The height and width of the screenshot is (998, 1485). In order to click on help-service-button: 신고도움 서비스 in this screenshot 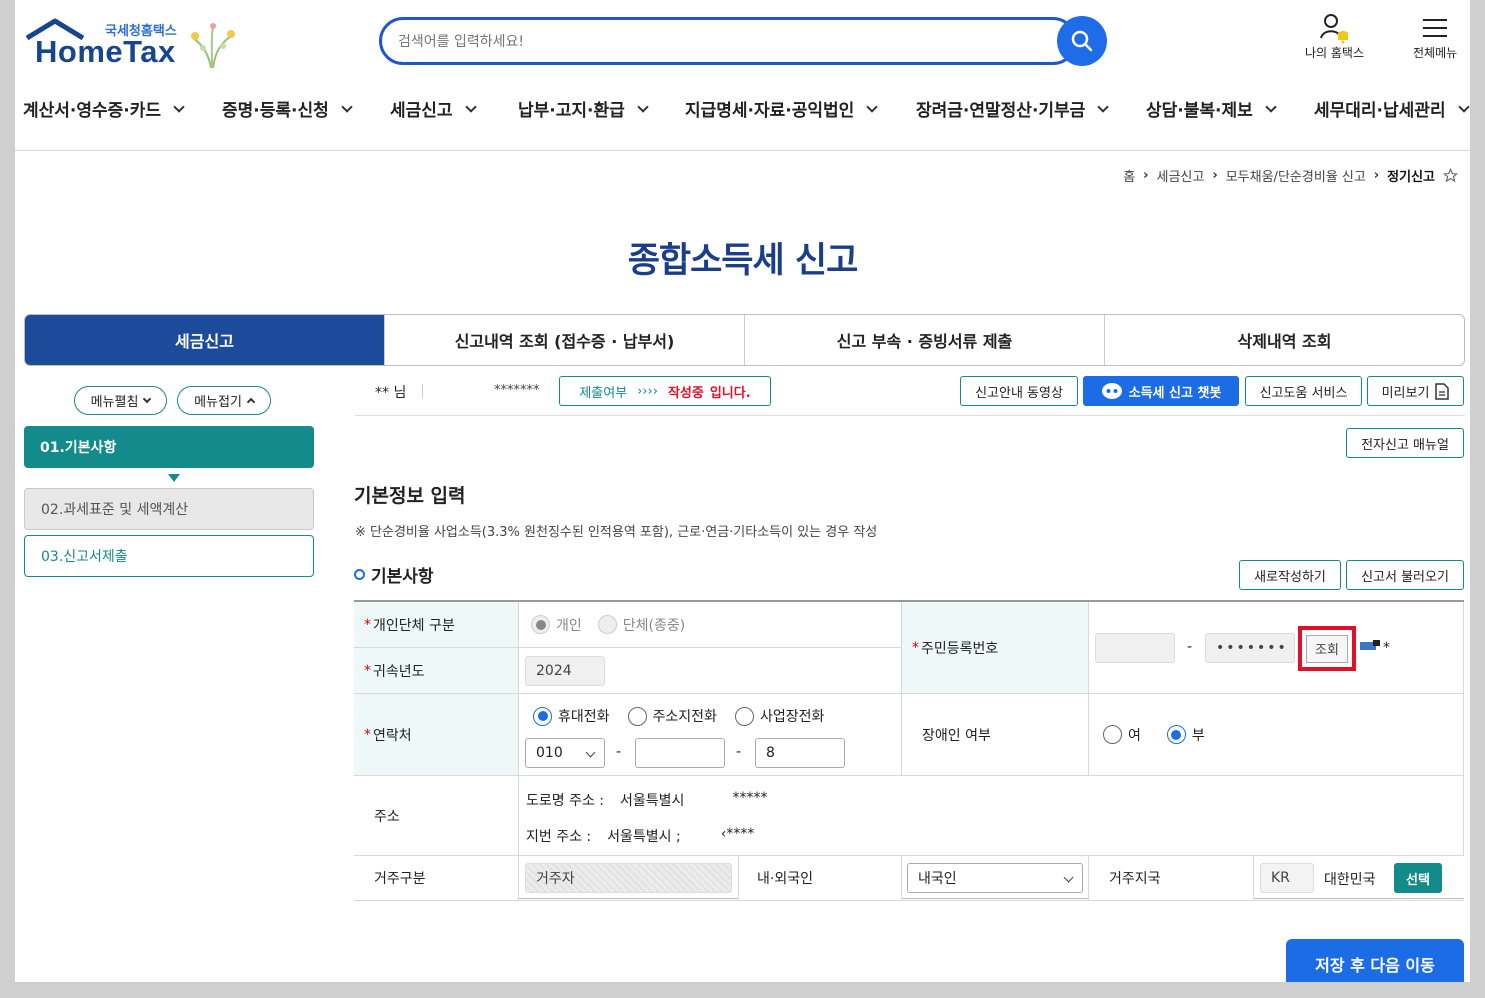, I will do `click(1303, 391)`.